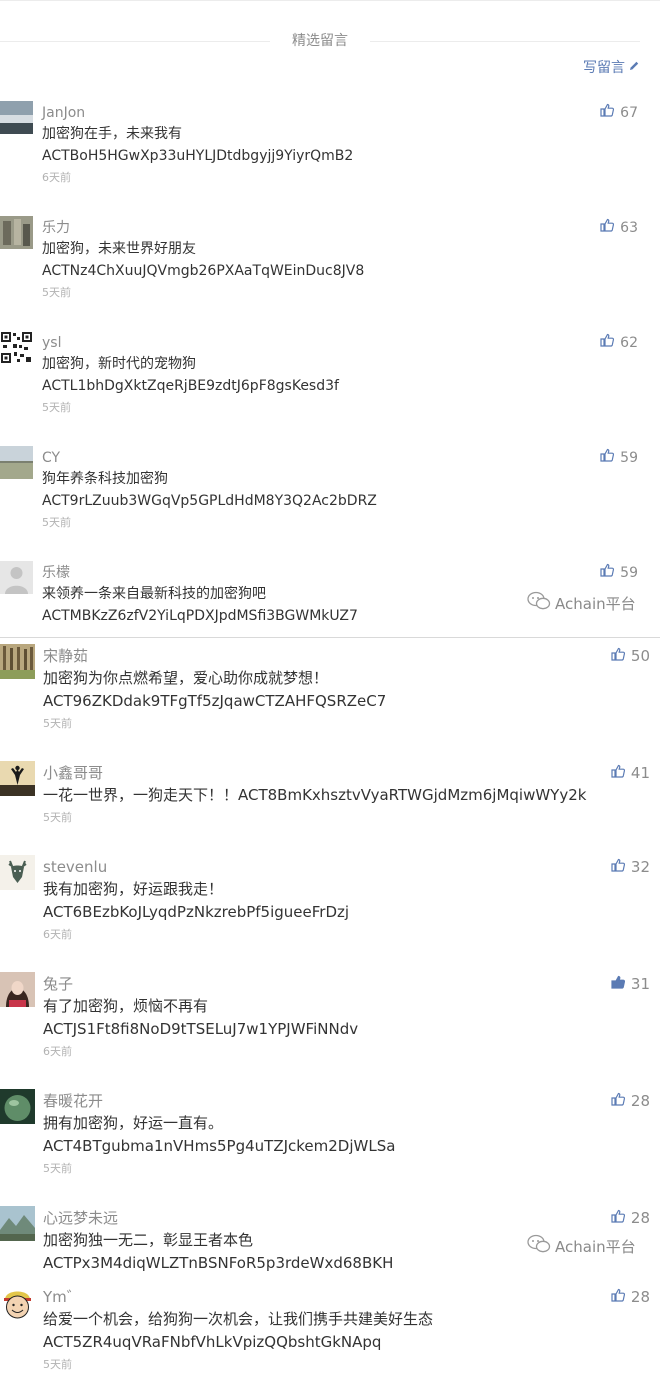 The image size is (660, 1384). I want to click on like-count: 59, so click(629, 458).